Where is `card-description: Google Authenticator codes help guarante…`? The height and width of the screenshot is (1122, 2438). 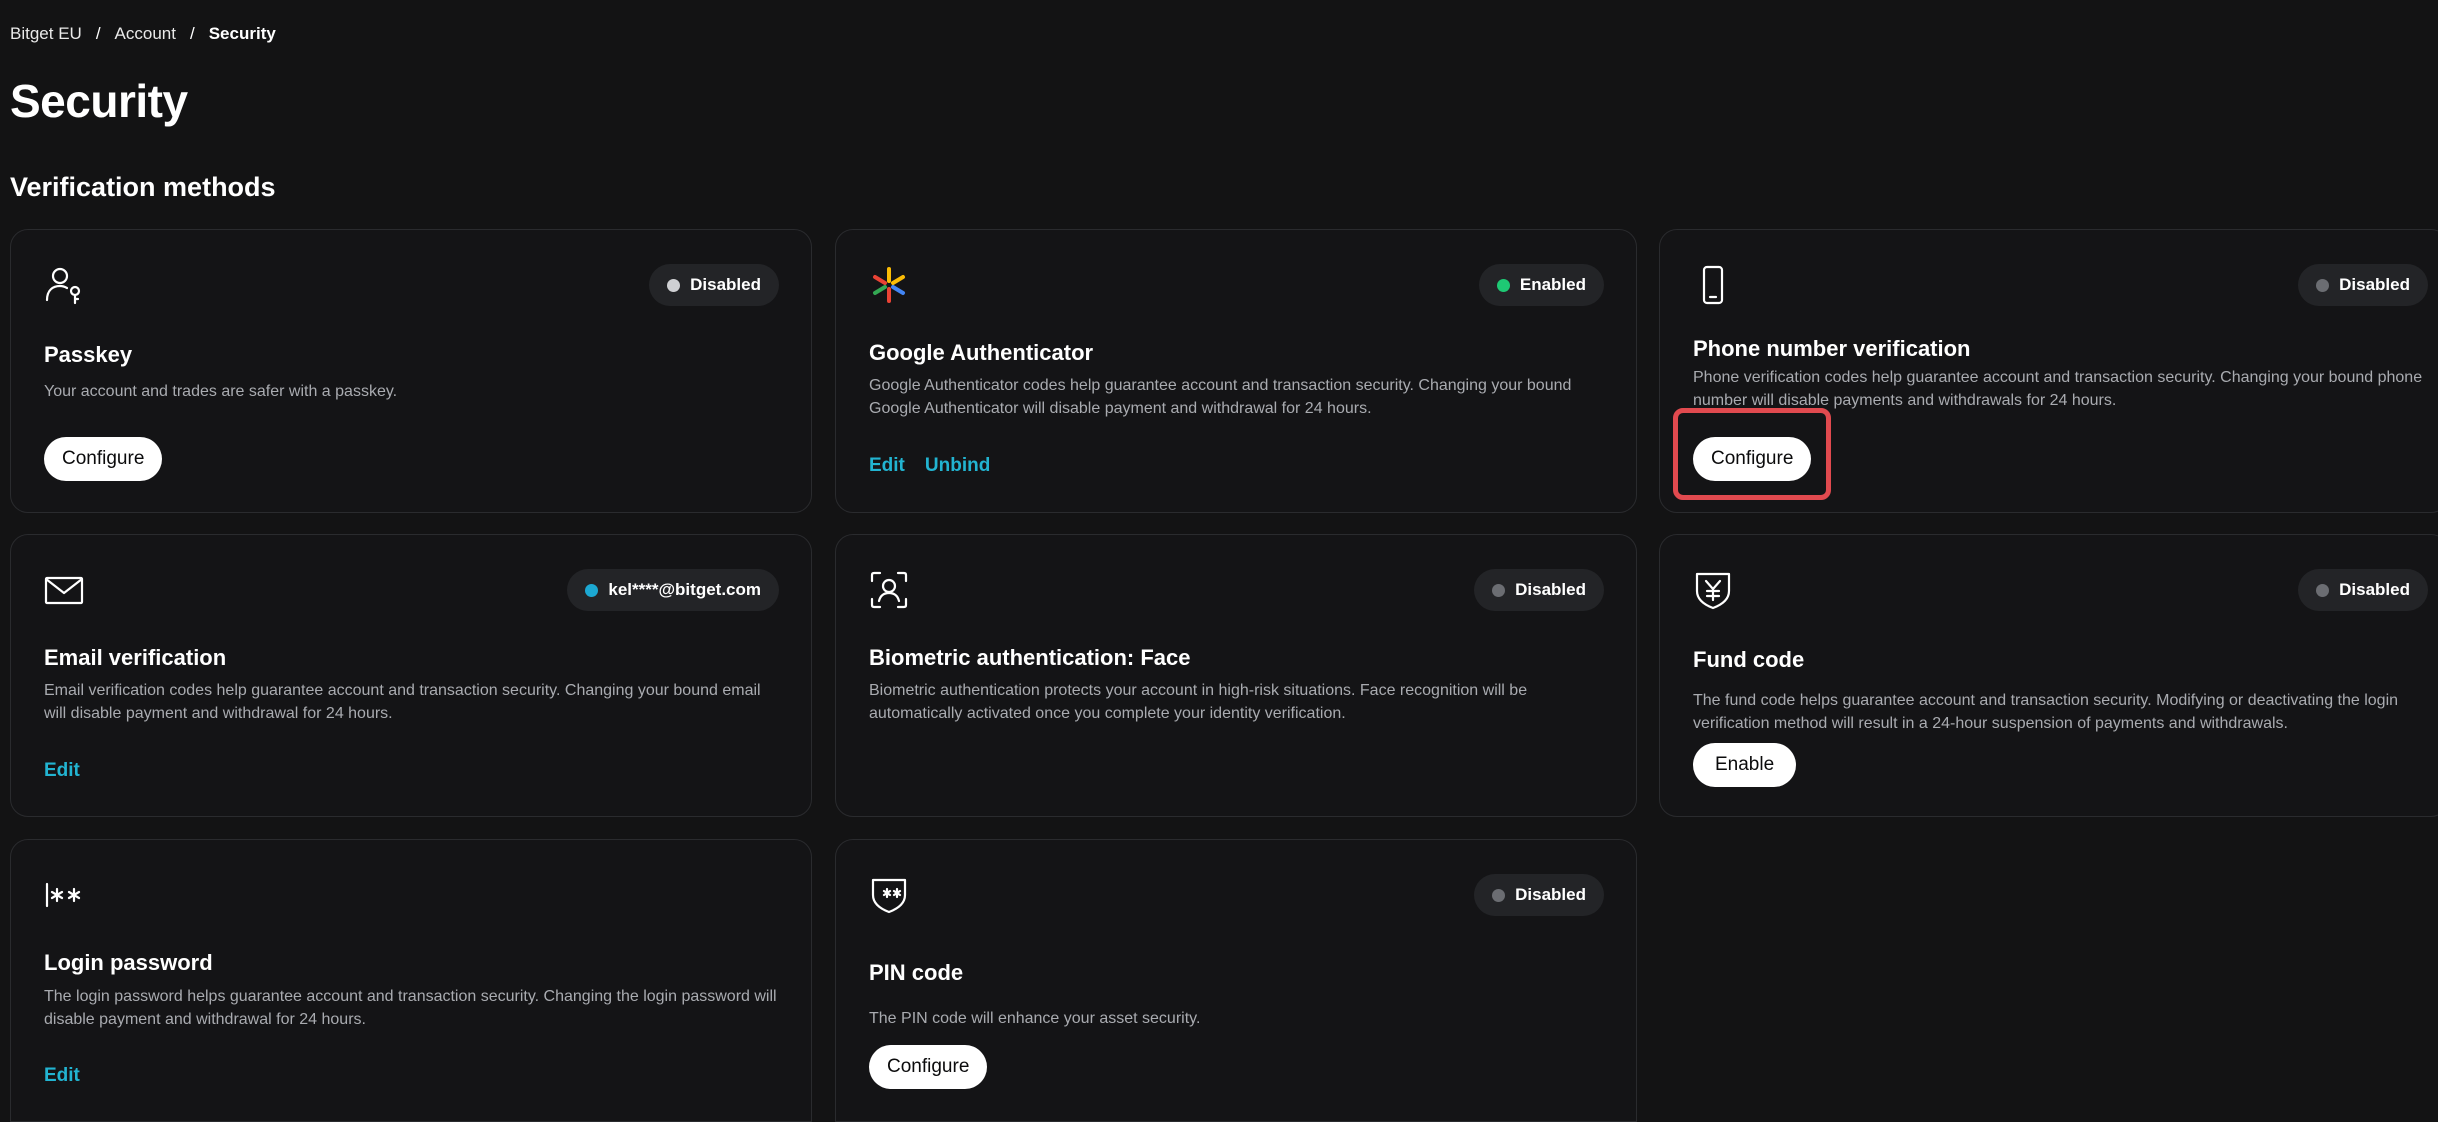
card-description: Google Authenticator codes help guarante… is located at coordinates (1220, 397).